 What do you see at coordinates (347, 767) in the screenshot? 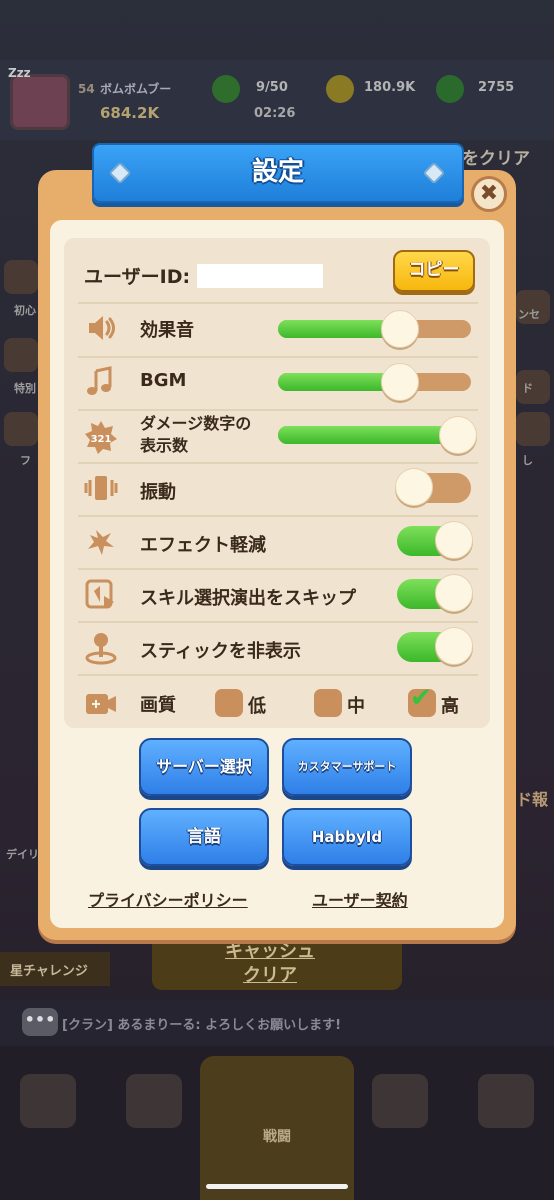
I see `customer-support-button: カスタマーサポート` at bounding box center [347, 767].